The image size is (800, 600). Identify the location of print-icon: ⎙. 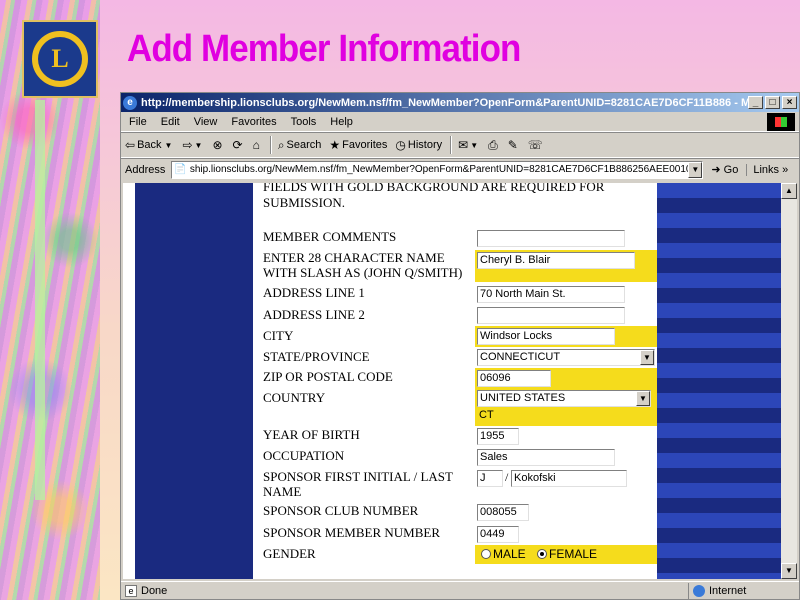
(493, 144).